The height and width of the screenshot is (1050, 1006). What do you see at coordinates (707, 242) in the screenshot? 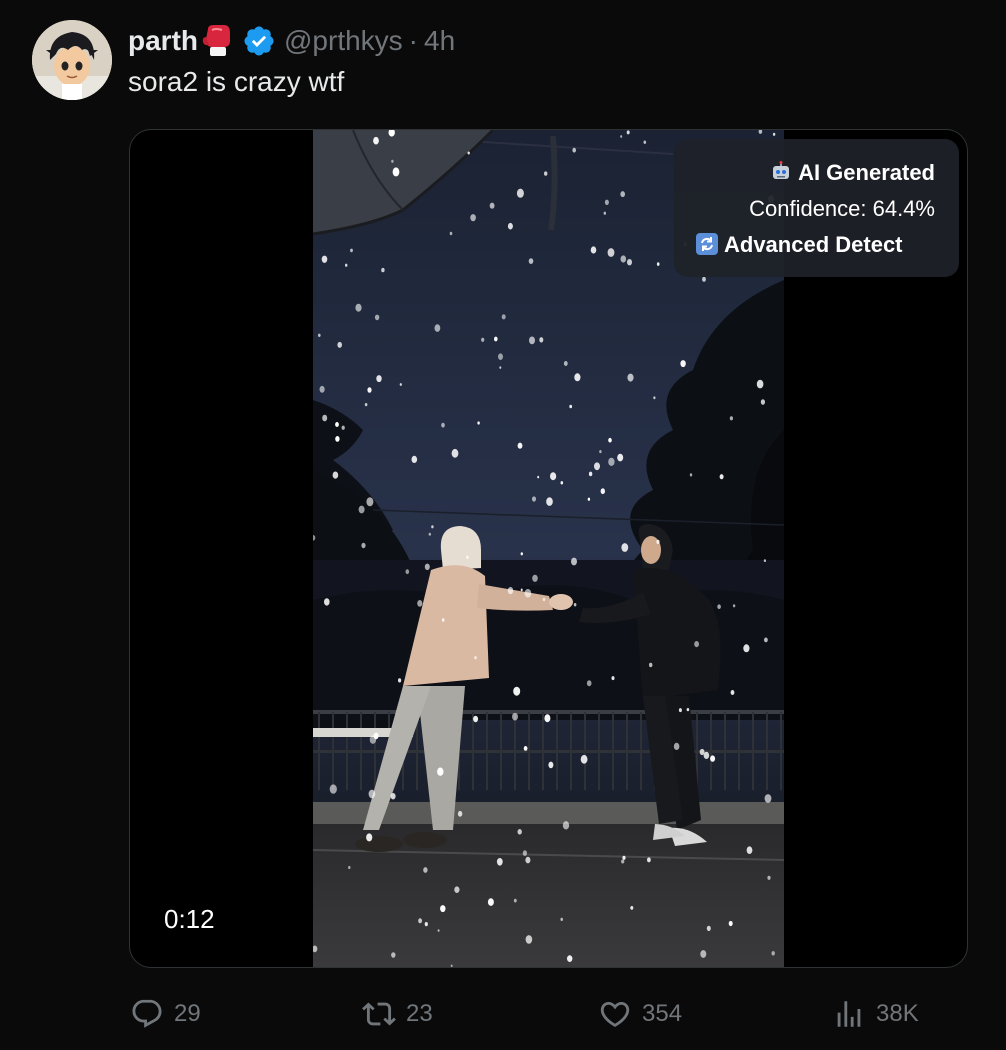
I see `refresh-icon` at bounding box center [707, 242].